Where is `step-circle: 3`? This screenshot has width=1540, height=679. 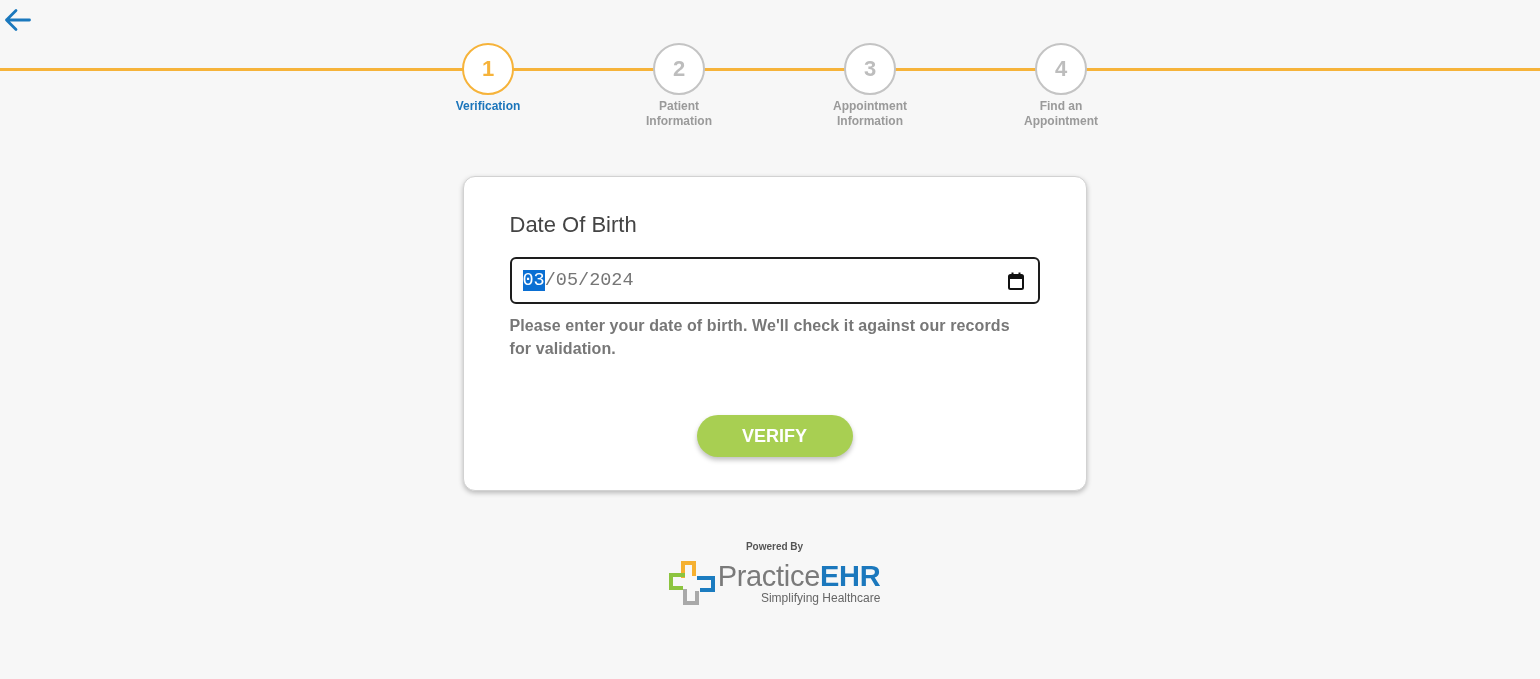 step-circle: 3 is located at coordinates (870, 69).